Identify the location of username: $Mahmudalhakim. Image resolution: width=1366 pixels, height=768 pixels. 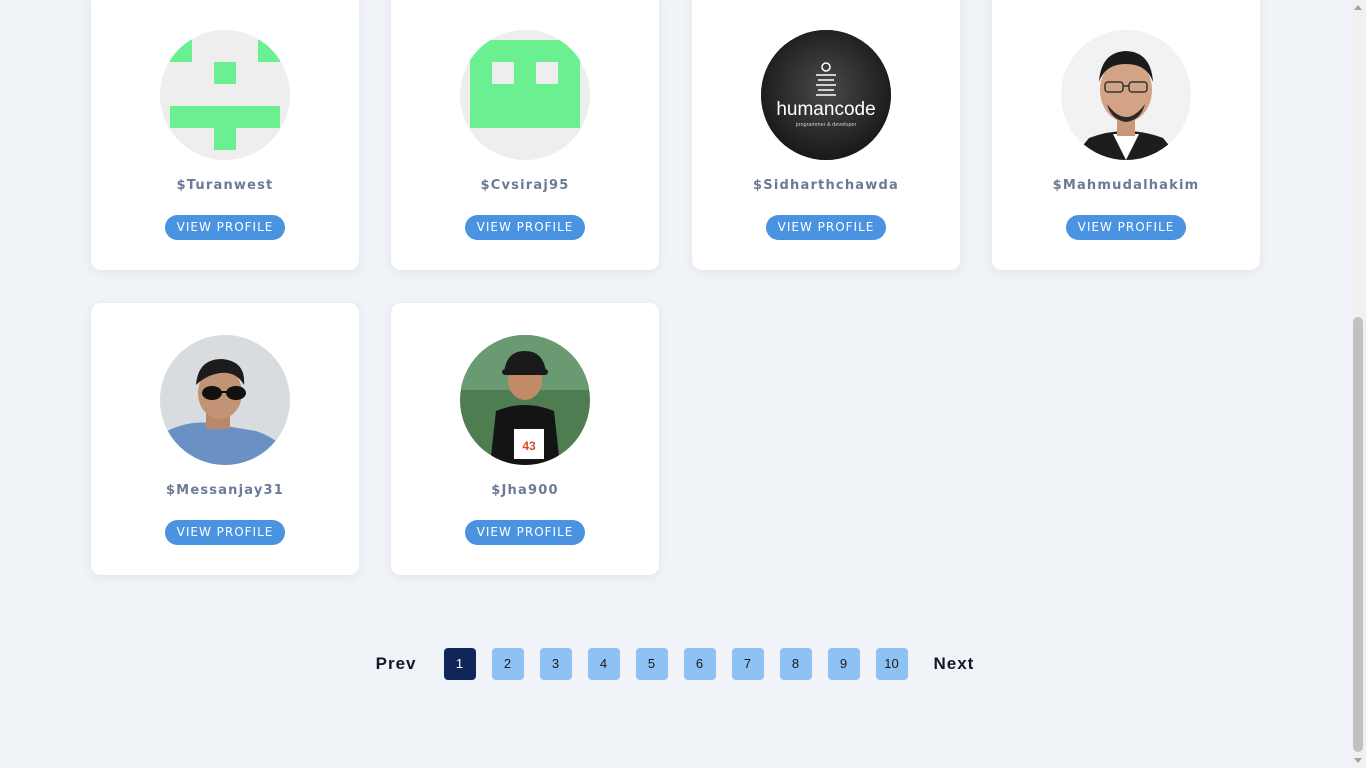
(1126, 185).